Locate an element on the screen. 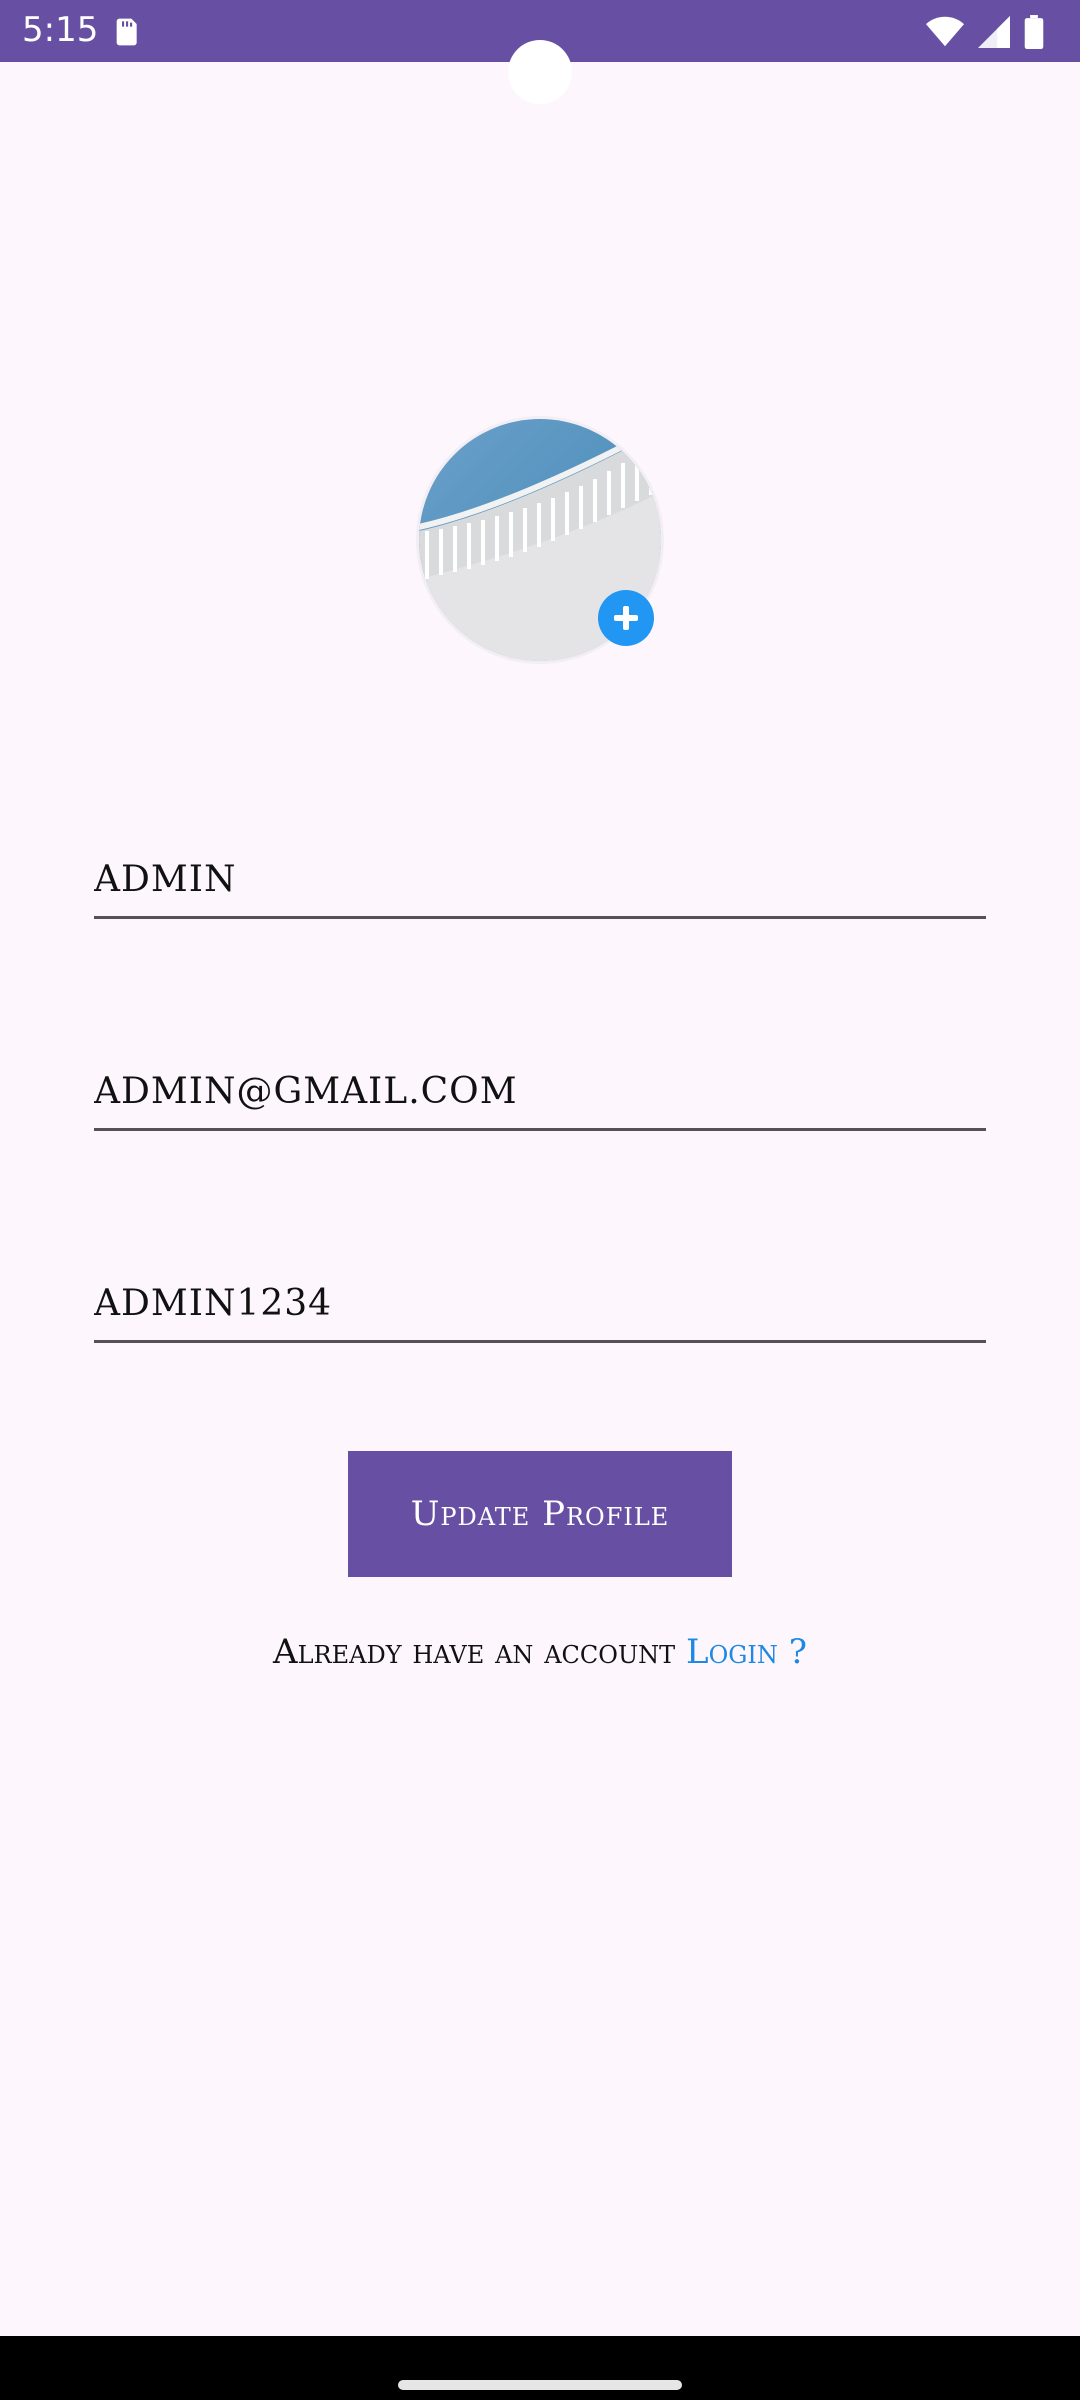 This screenshot has height=2400, width=1080. wifi-icon is located at coordinates (945, 31).